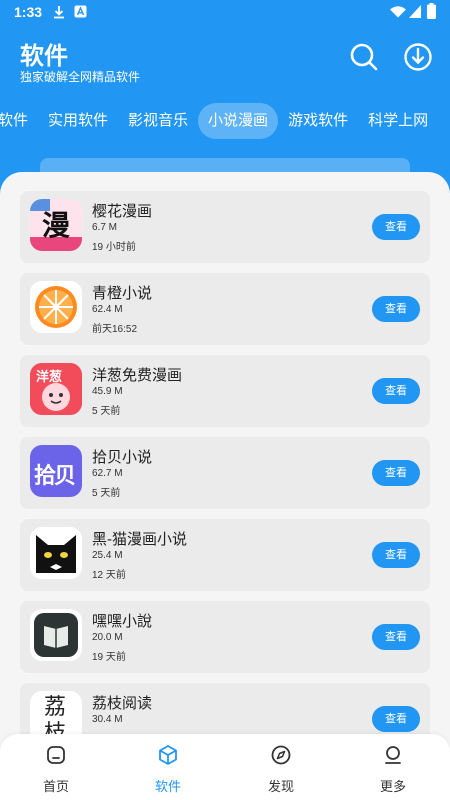  I want to click on book-icon, so click(56, 635).